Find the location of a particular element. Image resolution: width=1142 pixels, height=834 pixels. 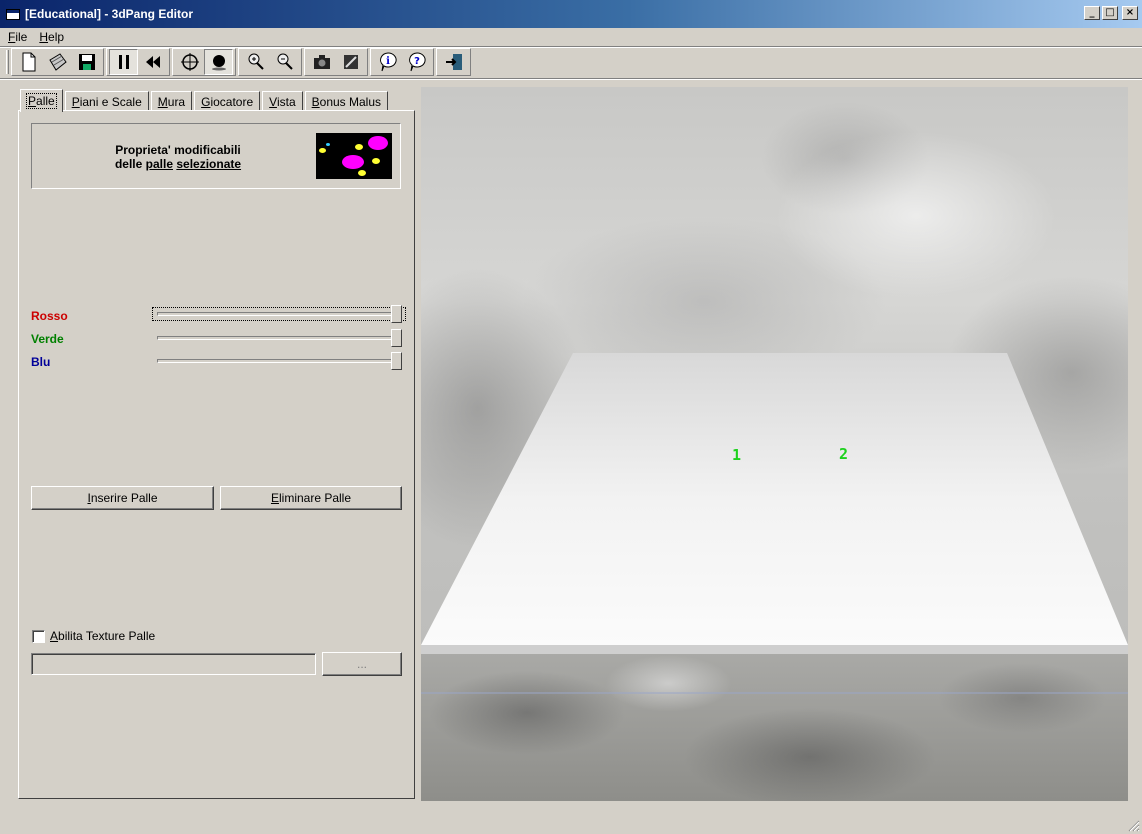

menu-help: Help is located at coordinates (51, 37).